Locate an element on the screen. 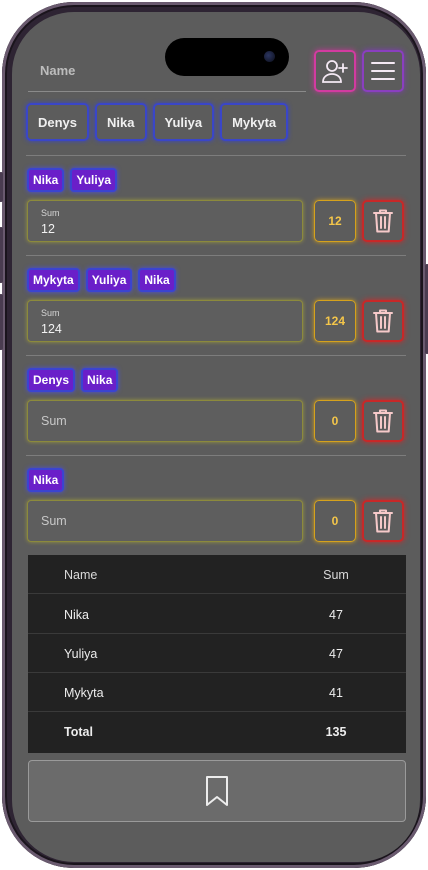 The width and height of the screenshot is (428, 870). people-list: Denys Nika Yuliya Mykyta is located at coordinates (157, 122).